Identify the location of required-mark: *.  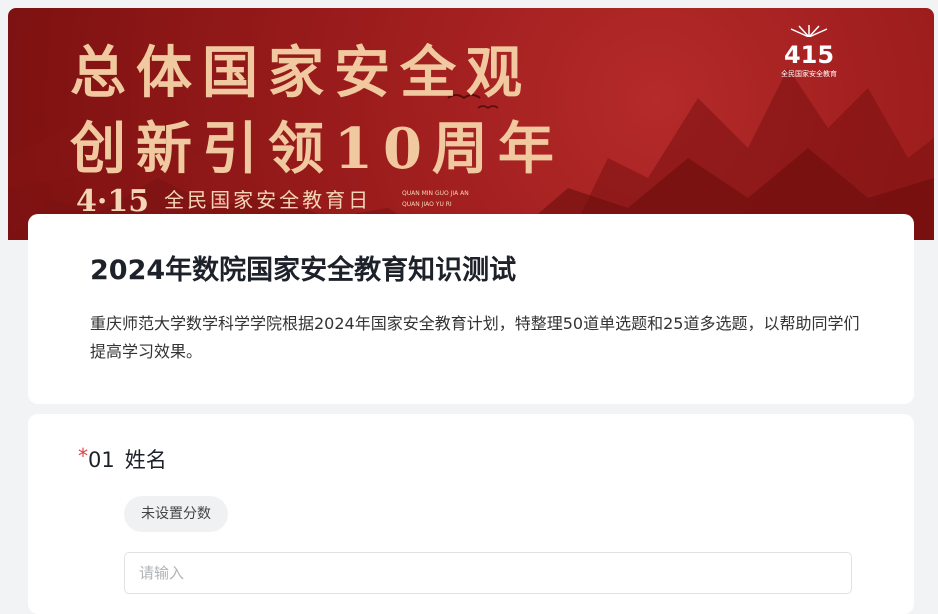
(83, 456).